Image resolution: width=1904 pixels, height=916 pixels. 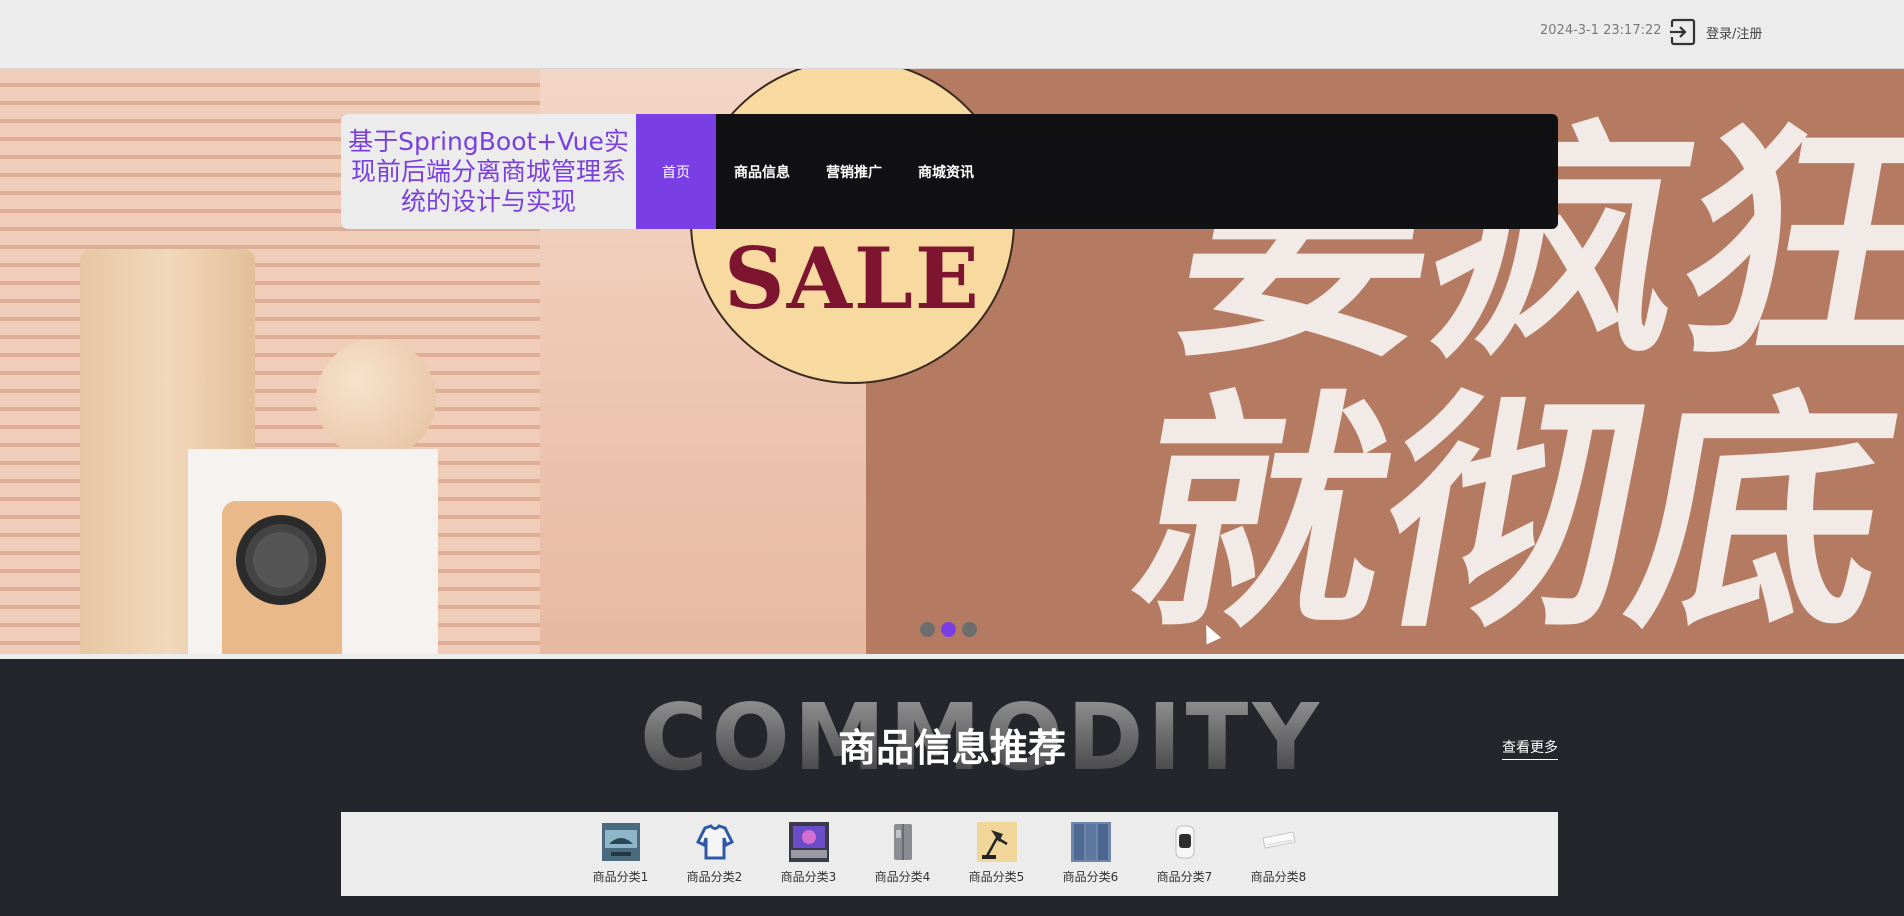 What do you see at coordinates (808, 842) in the screenshot?
I see `laptop-icon` at bounding box center [808, 842].